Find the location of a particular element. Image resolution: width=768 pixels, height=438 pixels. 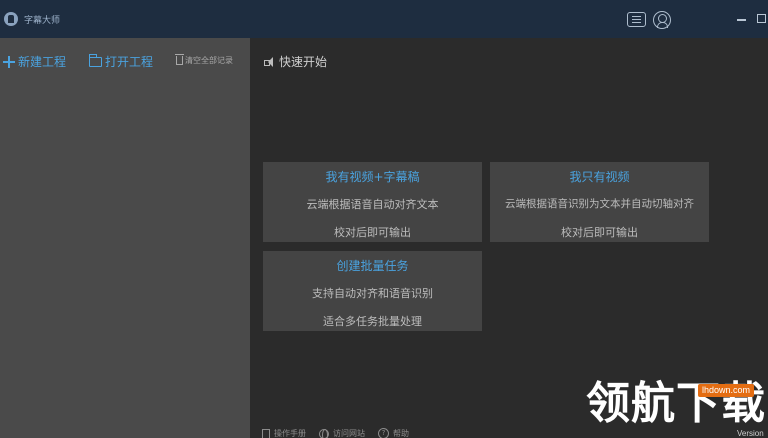

card-batch-task: 创建批量任务 支持自动对齐和语音识别 适合多任务批量处理 is located at coordinates (372, 291).